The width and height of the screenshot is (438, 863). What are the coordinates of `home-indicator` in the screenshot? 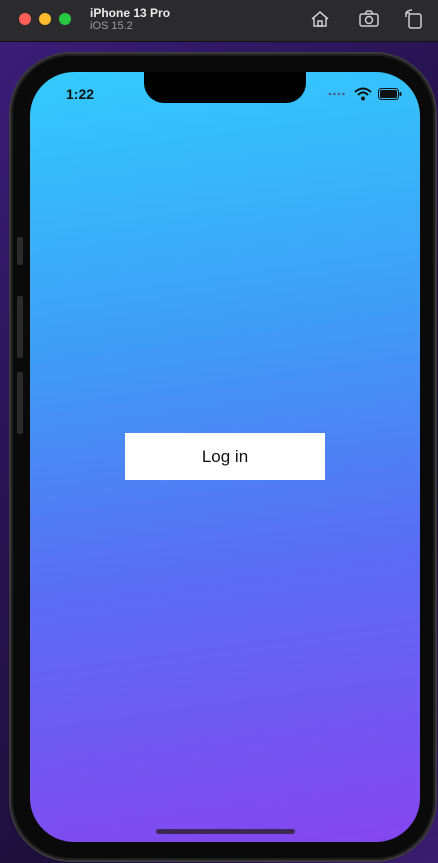 It's located at (225, 831).